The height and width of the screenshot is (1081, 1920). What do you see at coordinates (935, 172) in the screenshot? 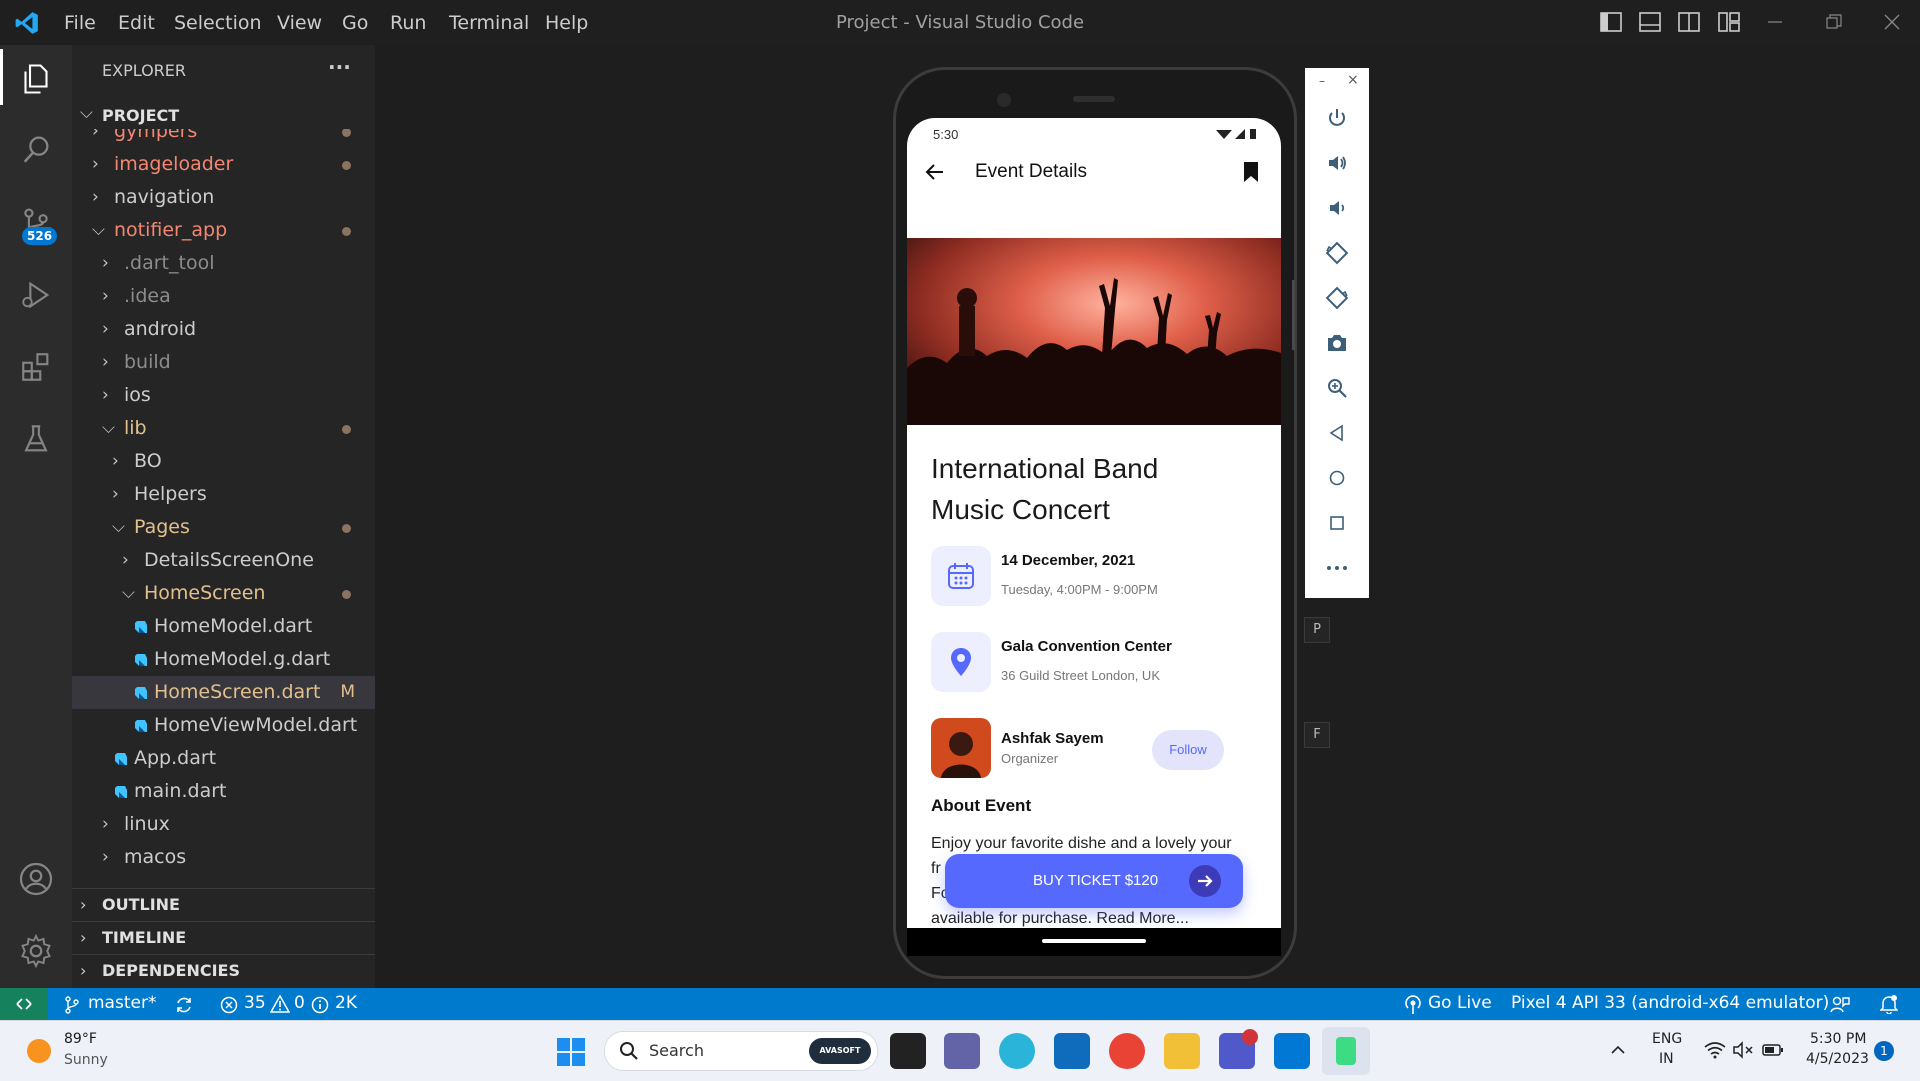
I see `back-arrow-icon` at bounding box center [935, 172].